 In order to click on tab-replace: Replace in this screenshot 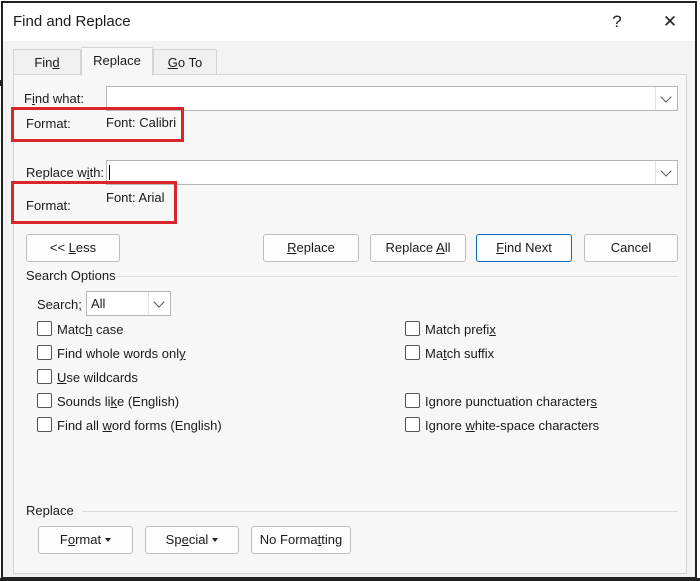, I will do `click(117, 61)`.